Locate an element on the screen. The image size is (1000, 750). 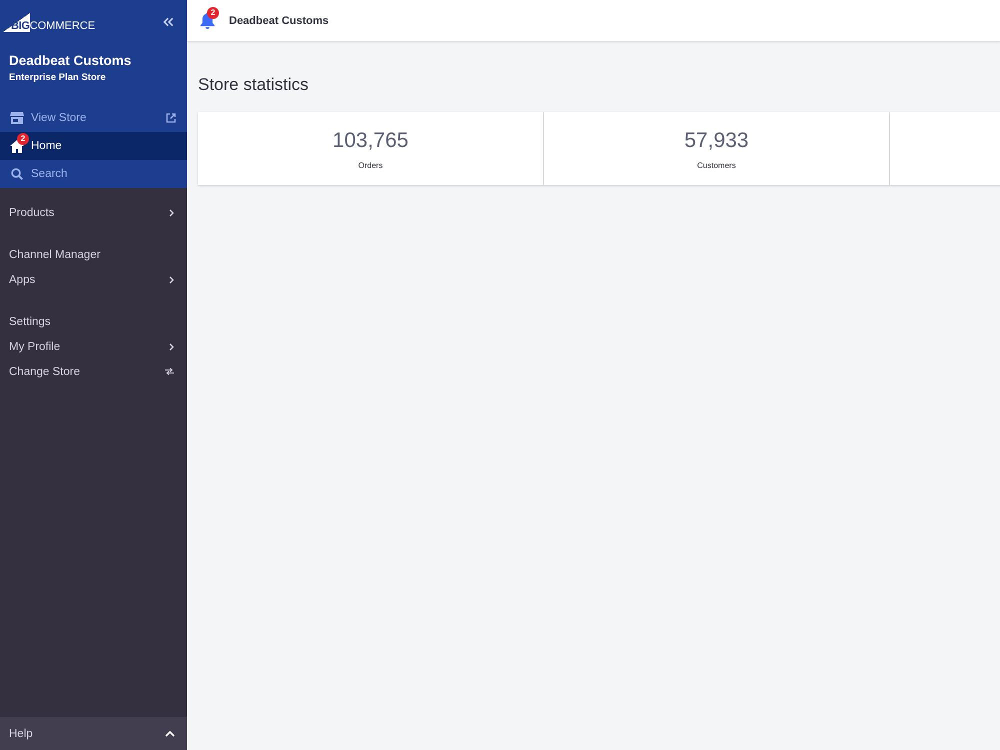
sidebar-nav-item: Apps is located at coordinates (93, 279).